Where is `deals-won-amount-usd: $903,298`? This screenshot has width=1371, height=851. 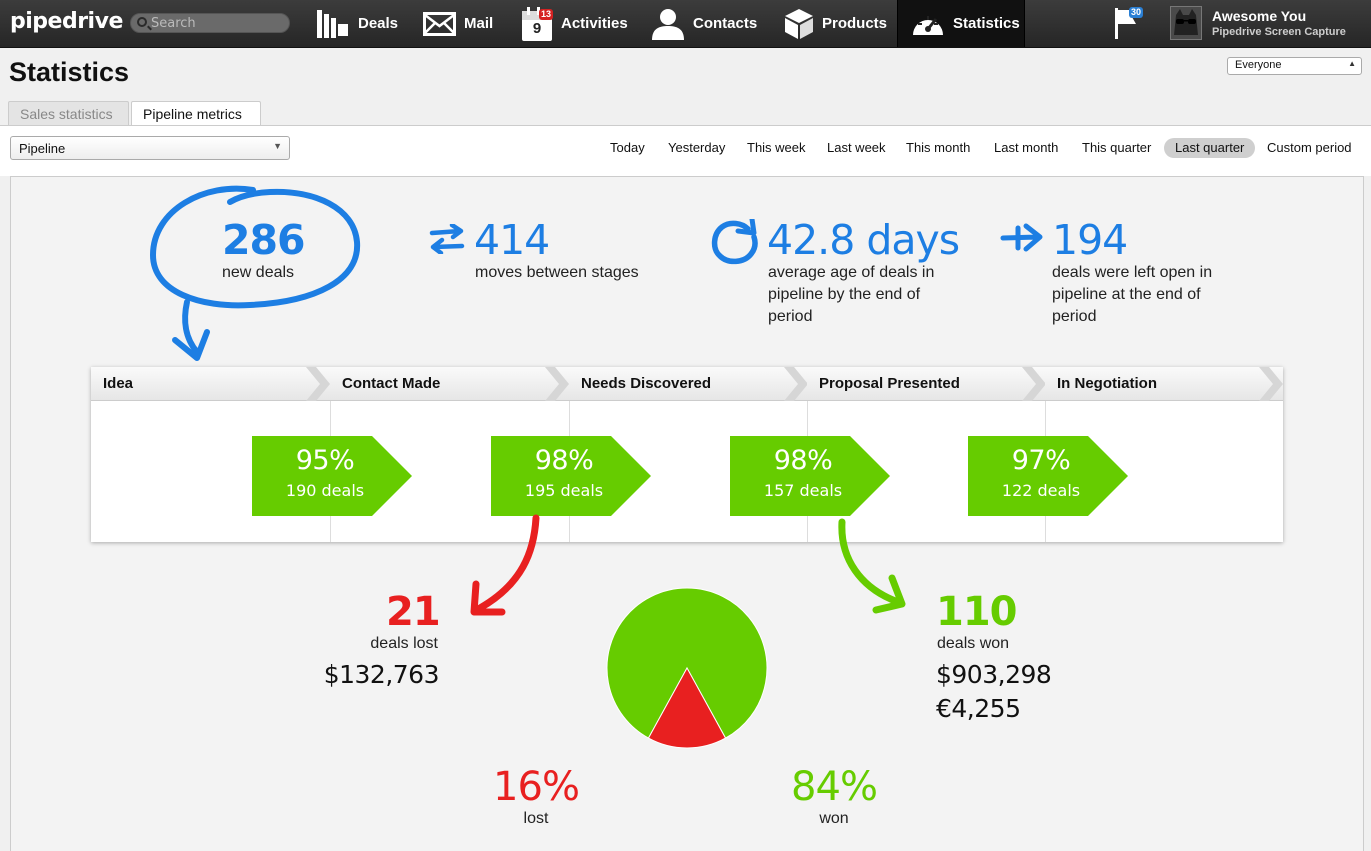
deals-won-amount-usd: $903,298 is located at coordinates (994, 674).